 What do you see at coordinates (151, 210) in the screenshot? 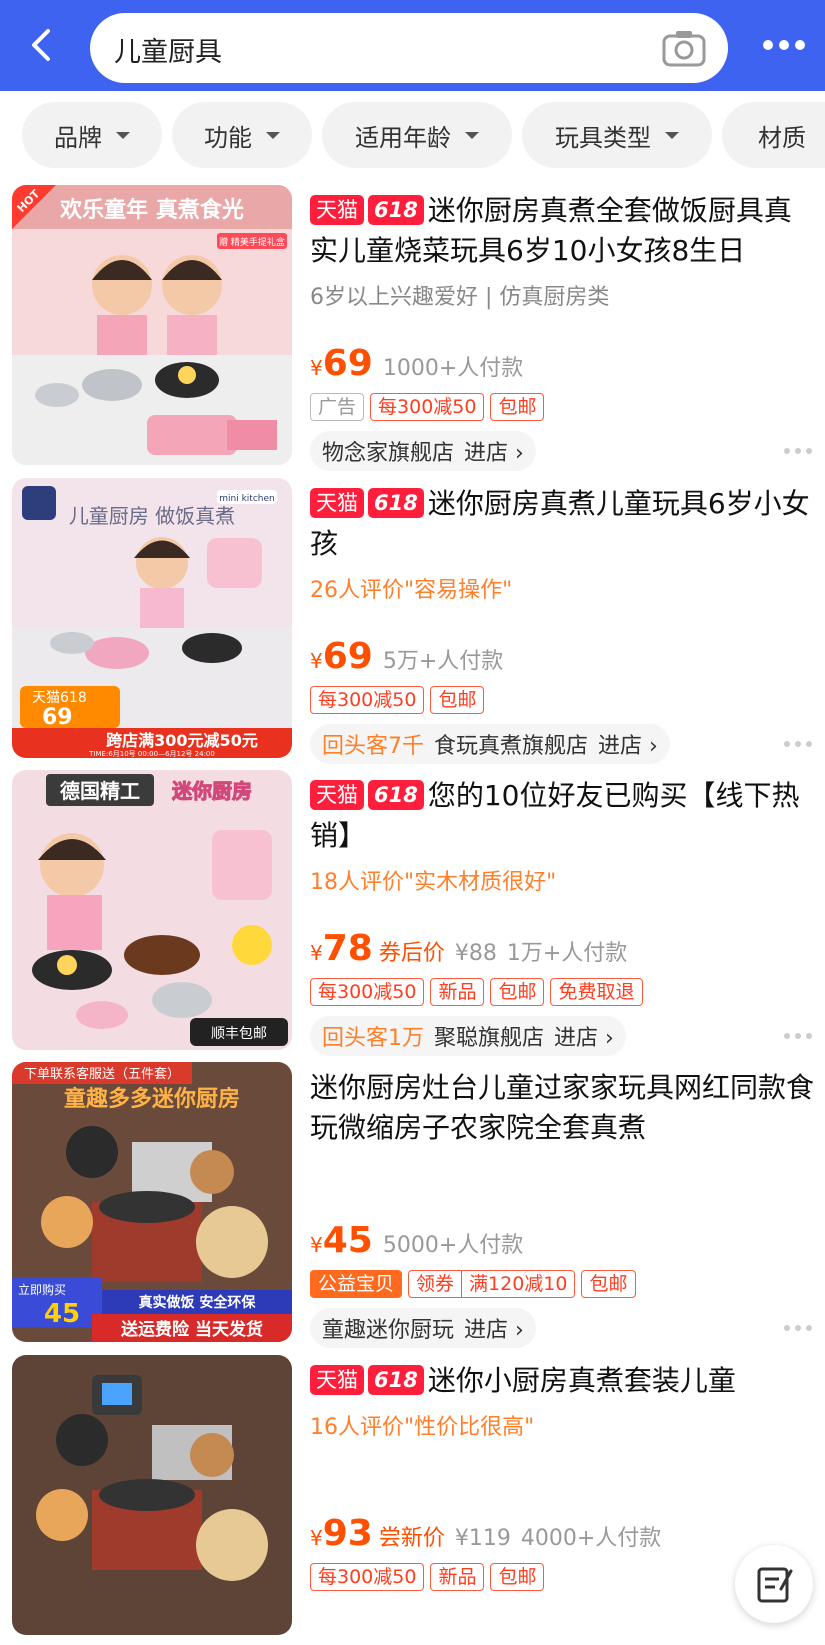
I see `image-banner: 欢乐童年 真煮食光` at bounding box center [151, 210].